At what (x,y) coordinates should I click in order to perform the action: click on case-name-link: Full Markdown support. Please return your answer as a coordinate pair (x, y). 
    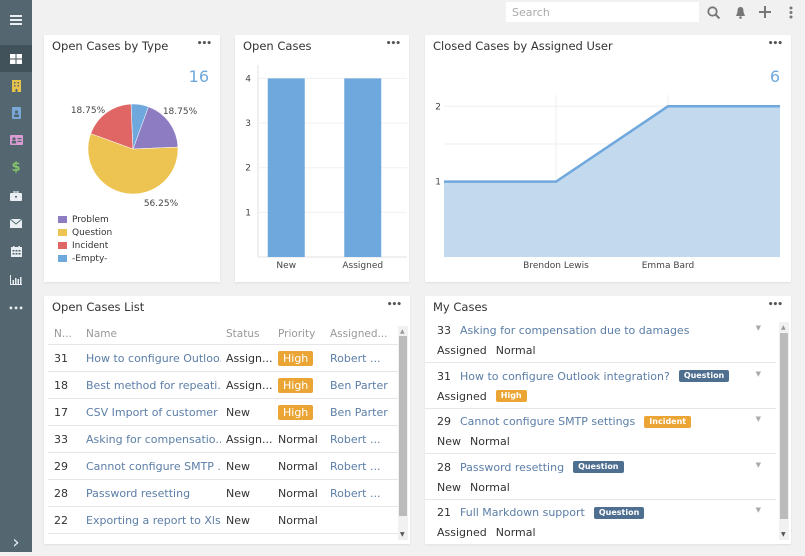
    Looking at the image, I should click on (522, 512).